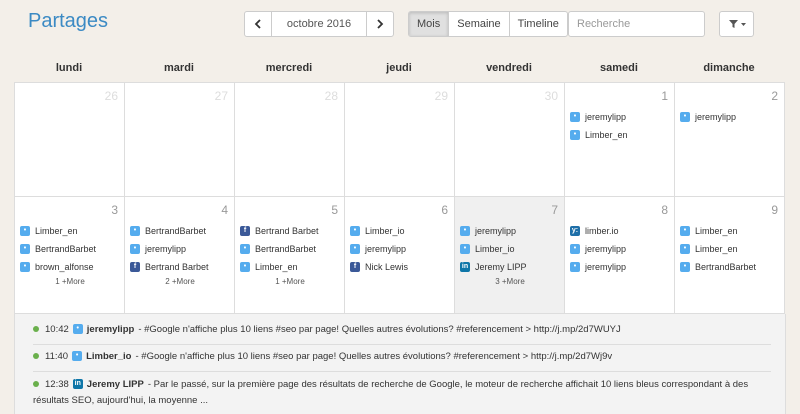 Image resolution: width=800 pixels, height=414 pixels. I want to click on calendar-day-cell: 1 • jeremylipp • Limber_en, so click(620, 140).